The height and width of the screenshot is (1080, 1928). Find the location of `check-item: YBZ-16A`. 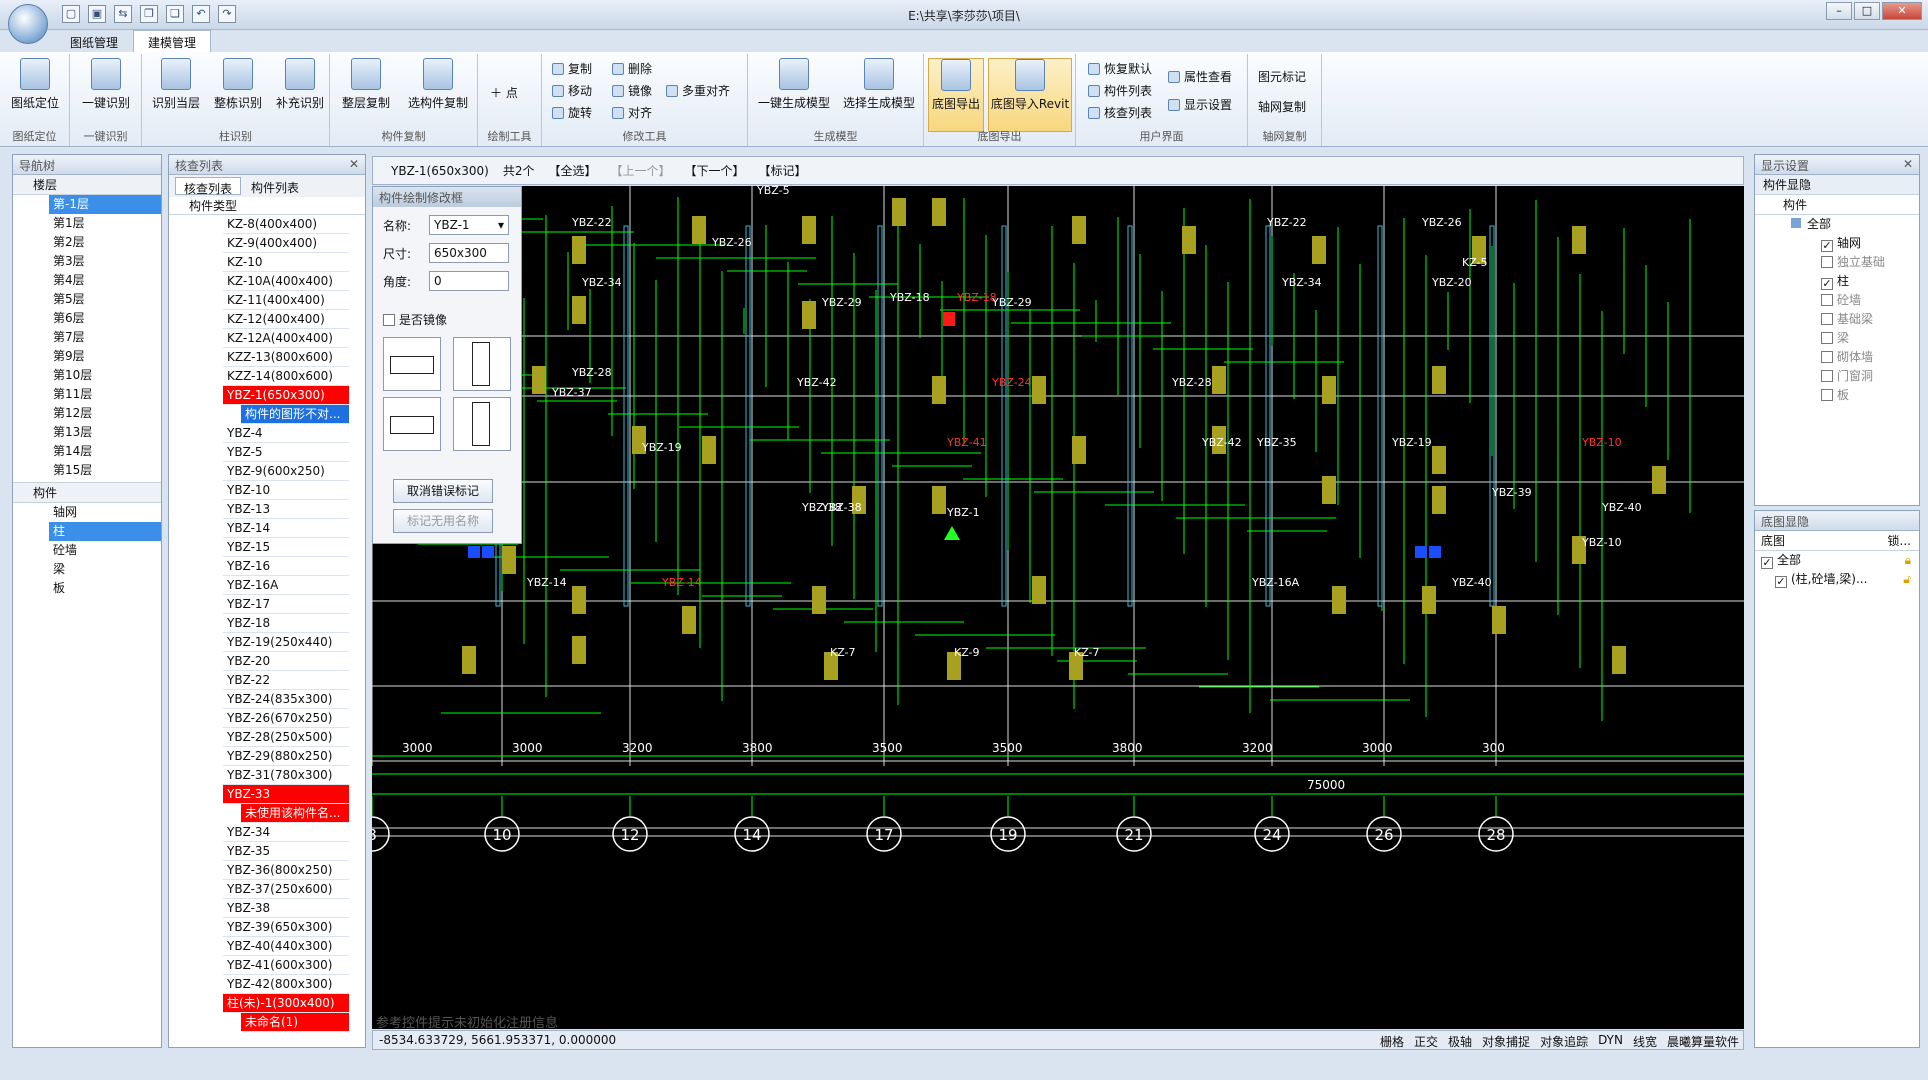

check-item: YBZ-16A is located at coordinates (286, 585).